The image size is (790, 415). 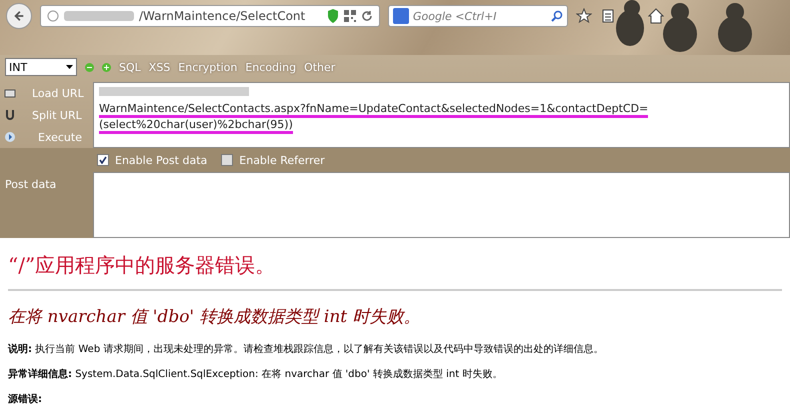 I want to click on source-error-label: 源错误:, so click(x=25, y=399).